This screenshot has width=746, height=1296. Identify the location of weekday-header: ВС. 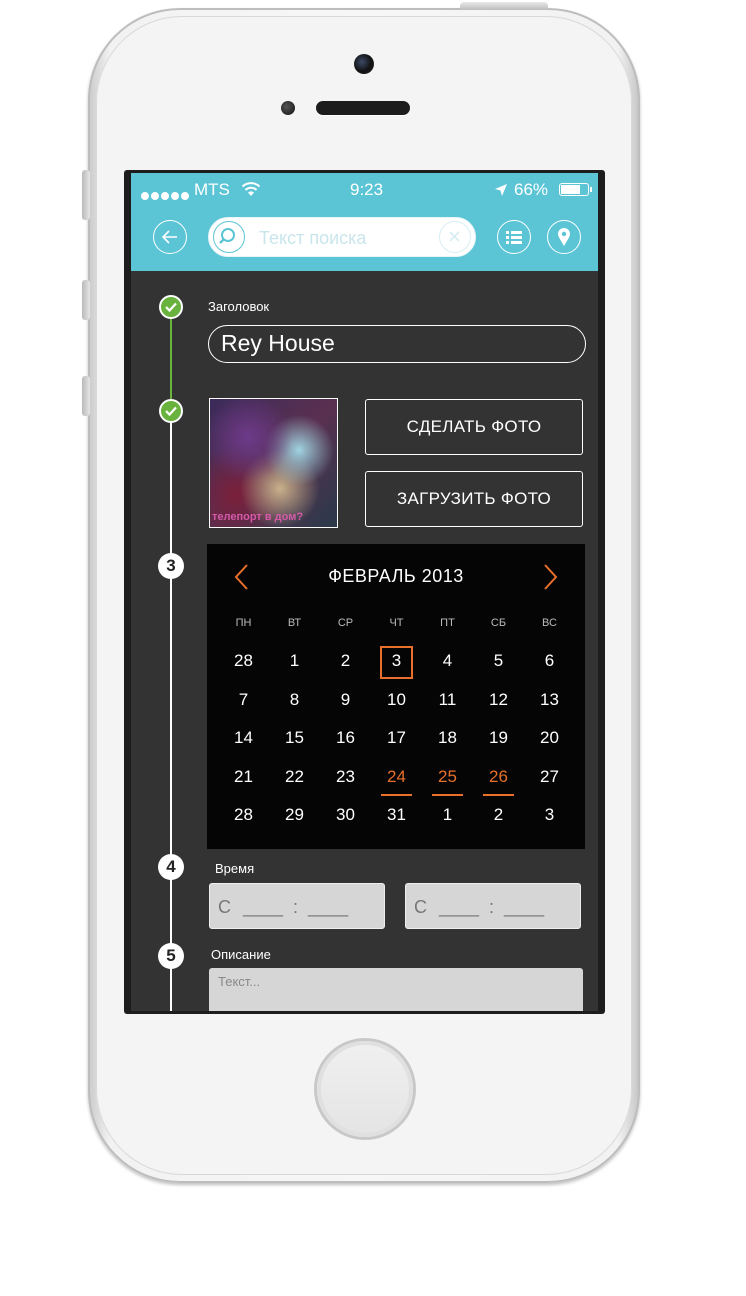
(549, 623).